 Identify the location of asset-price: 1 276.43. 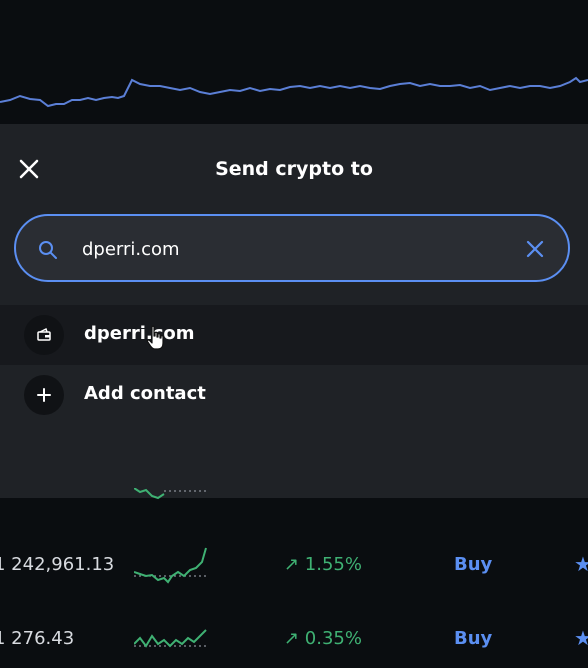
(37, 638).